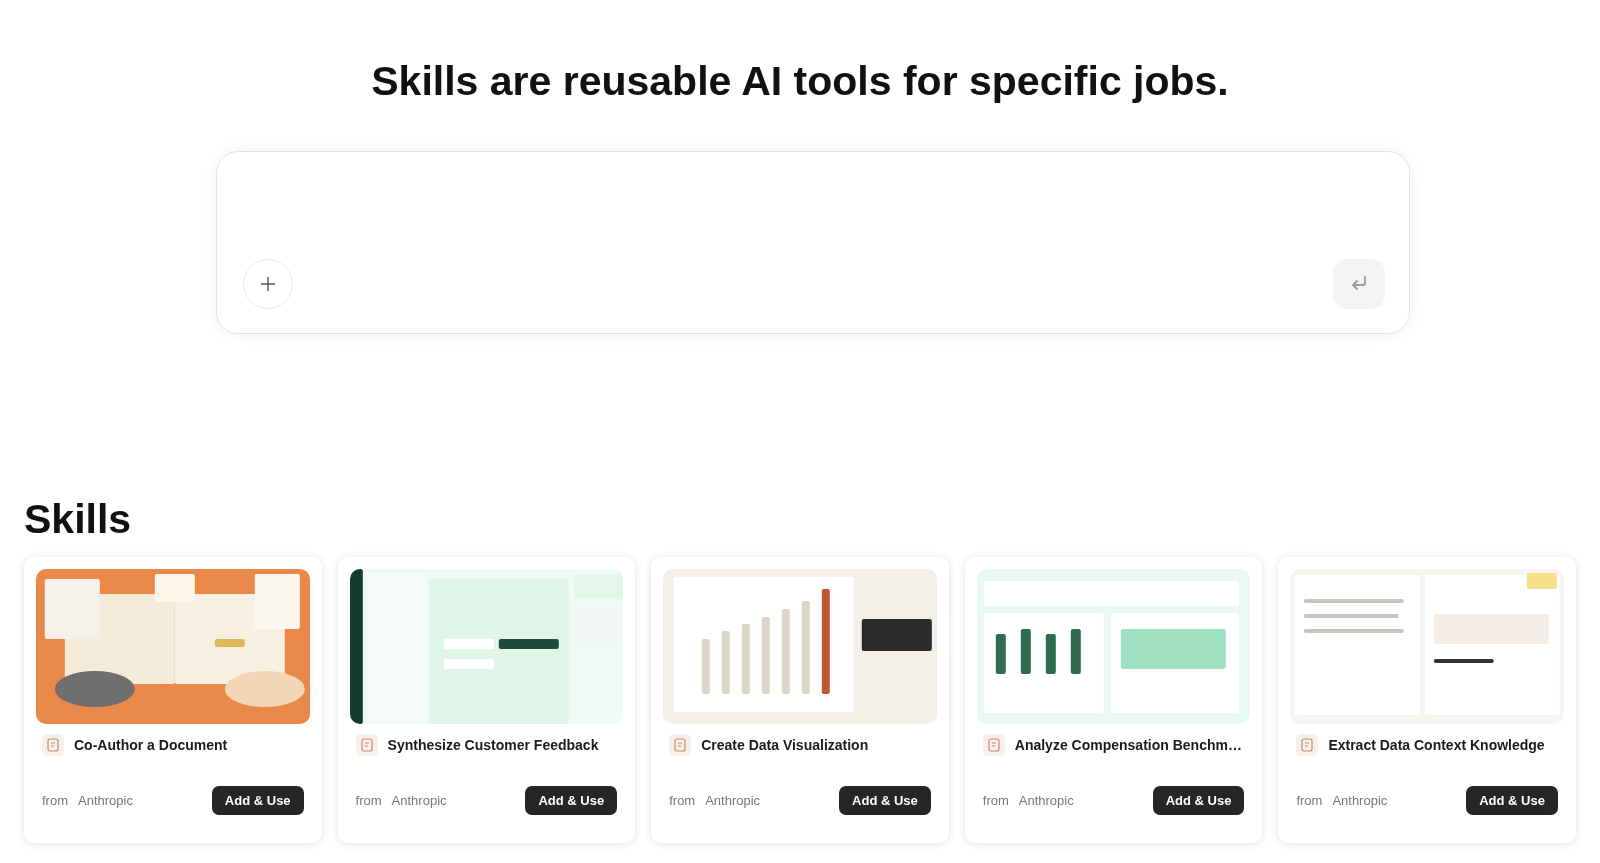  I want to click on skill-card: Co-Author a Document from Anthropic Add & Use, so click(173, 700).